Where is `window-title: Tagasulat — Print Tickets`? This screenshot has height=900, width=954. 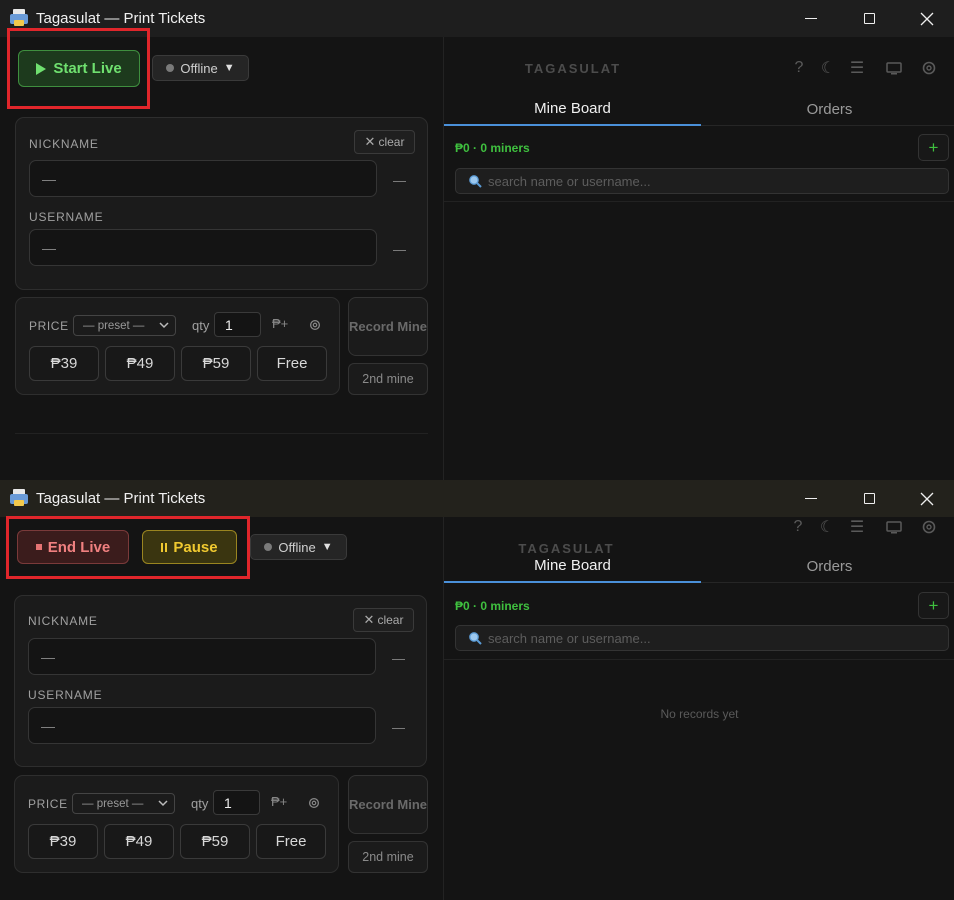
window-title: Tagasulat — Print Tickets is located at coordinates (121, 18).